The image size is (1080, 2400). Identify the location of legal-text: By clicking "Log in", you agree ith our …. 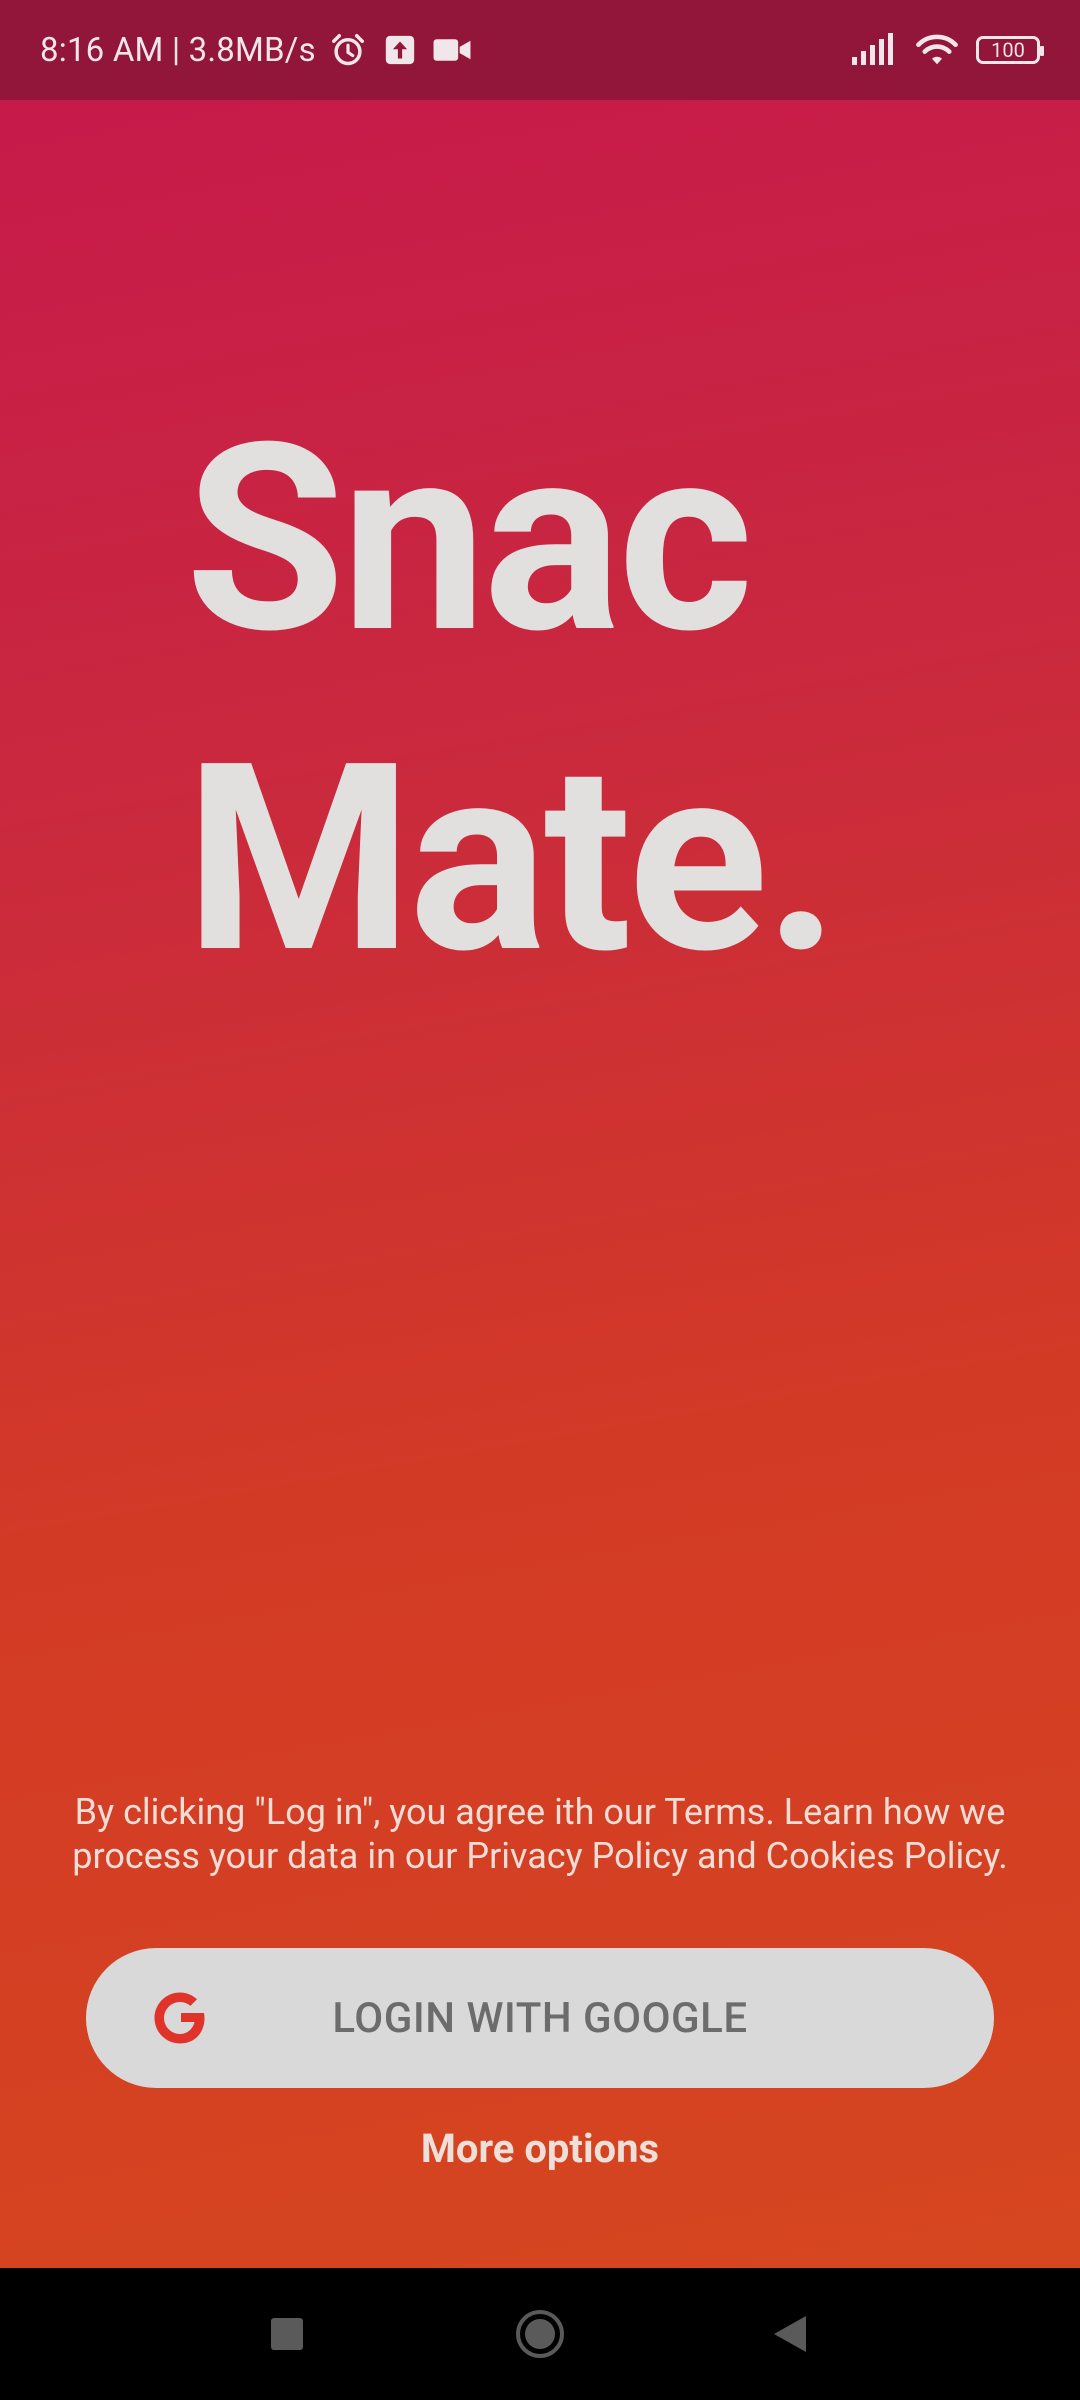
(540, 1834).